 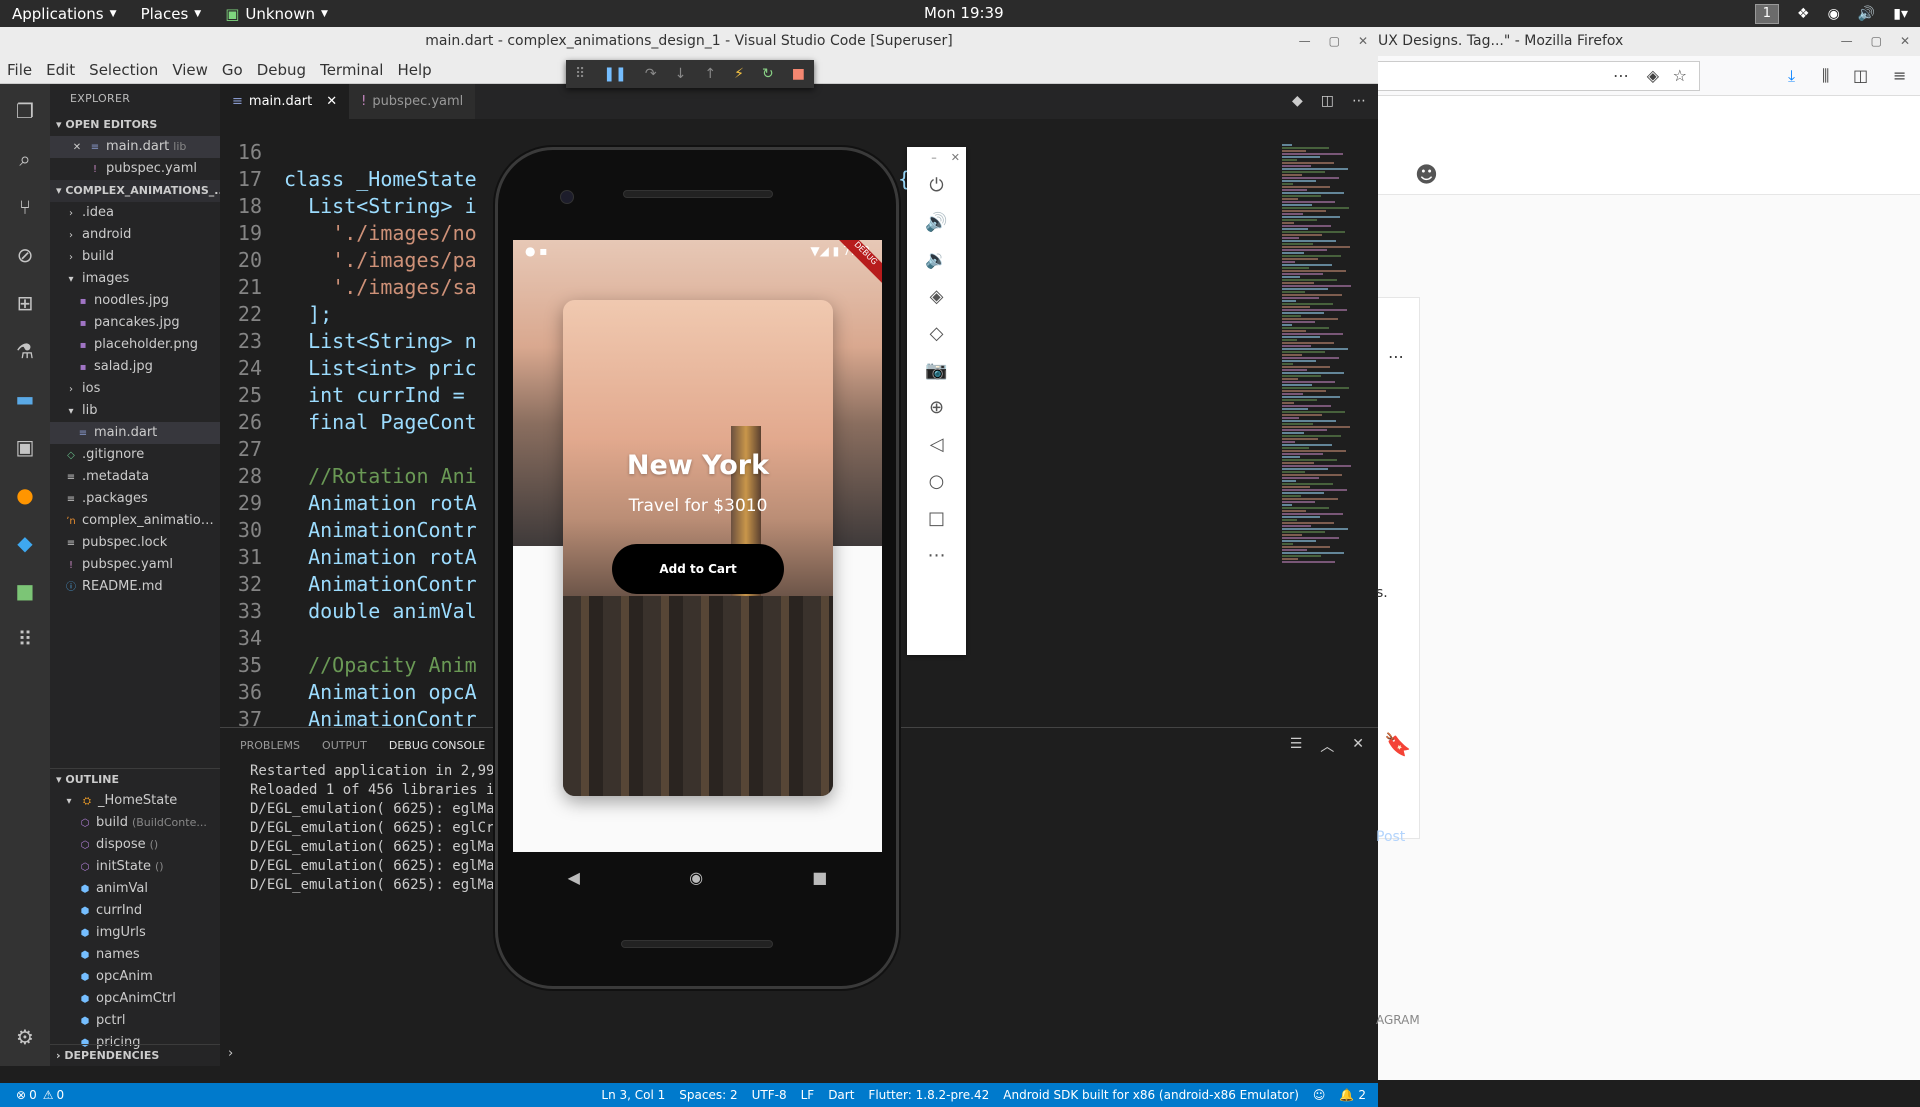 I want to click on search-icon: ⌕, so click(x=25, y=159).